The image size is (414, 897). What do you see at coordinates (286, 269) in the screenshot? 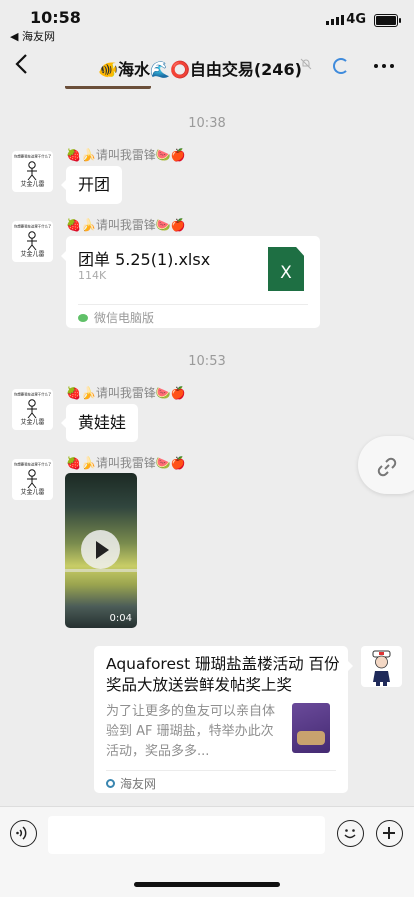
I see `excel-file-icon: X` at bounding box center [286, 269].